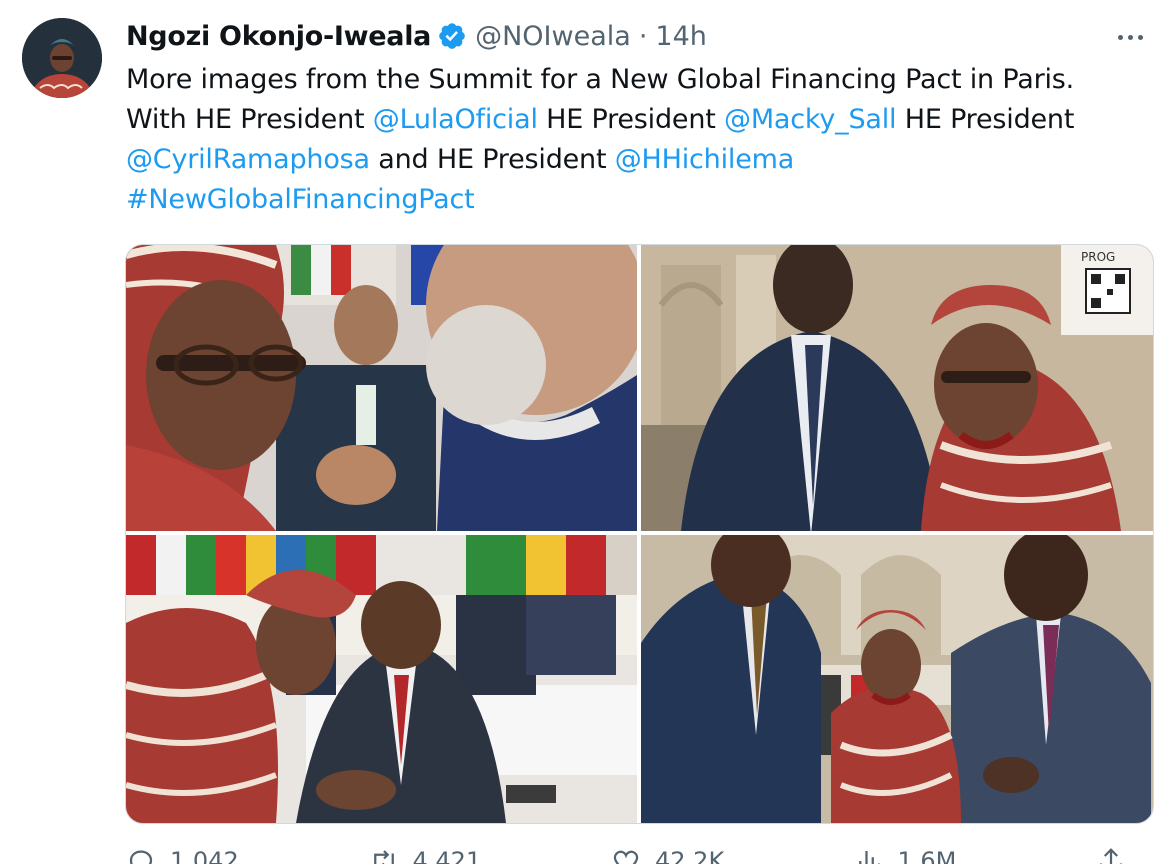 The image size is (1172, 864). What do you see at coordinates (690, 855) in the screenshot?
I see `like-count: 42.2K` at bounding box center [690, 855].